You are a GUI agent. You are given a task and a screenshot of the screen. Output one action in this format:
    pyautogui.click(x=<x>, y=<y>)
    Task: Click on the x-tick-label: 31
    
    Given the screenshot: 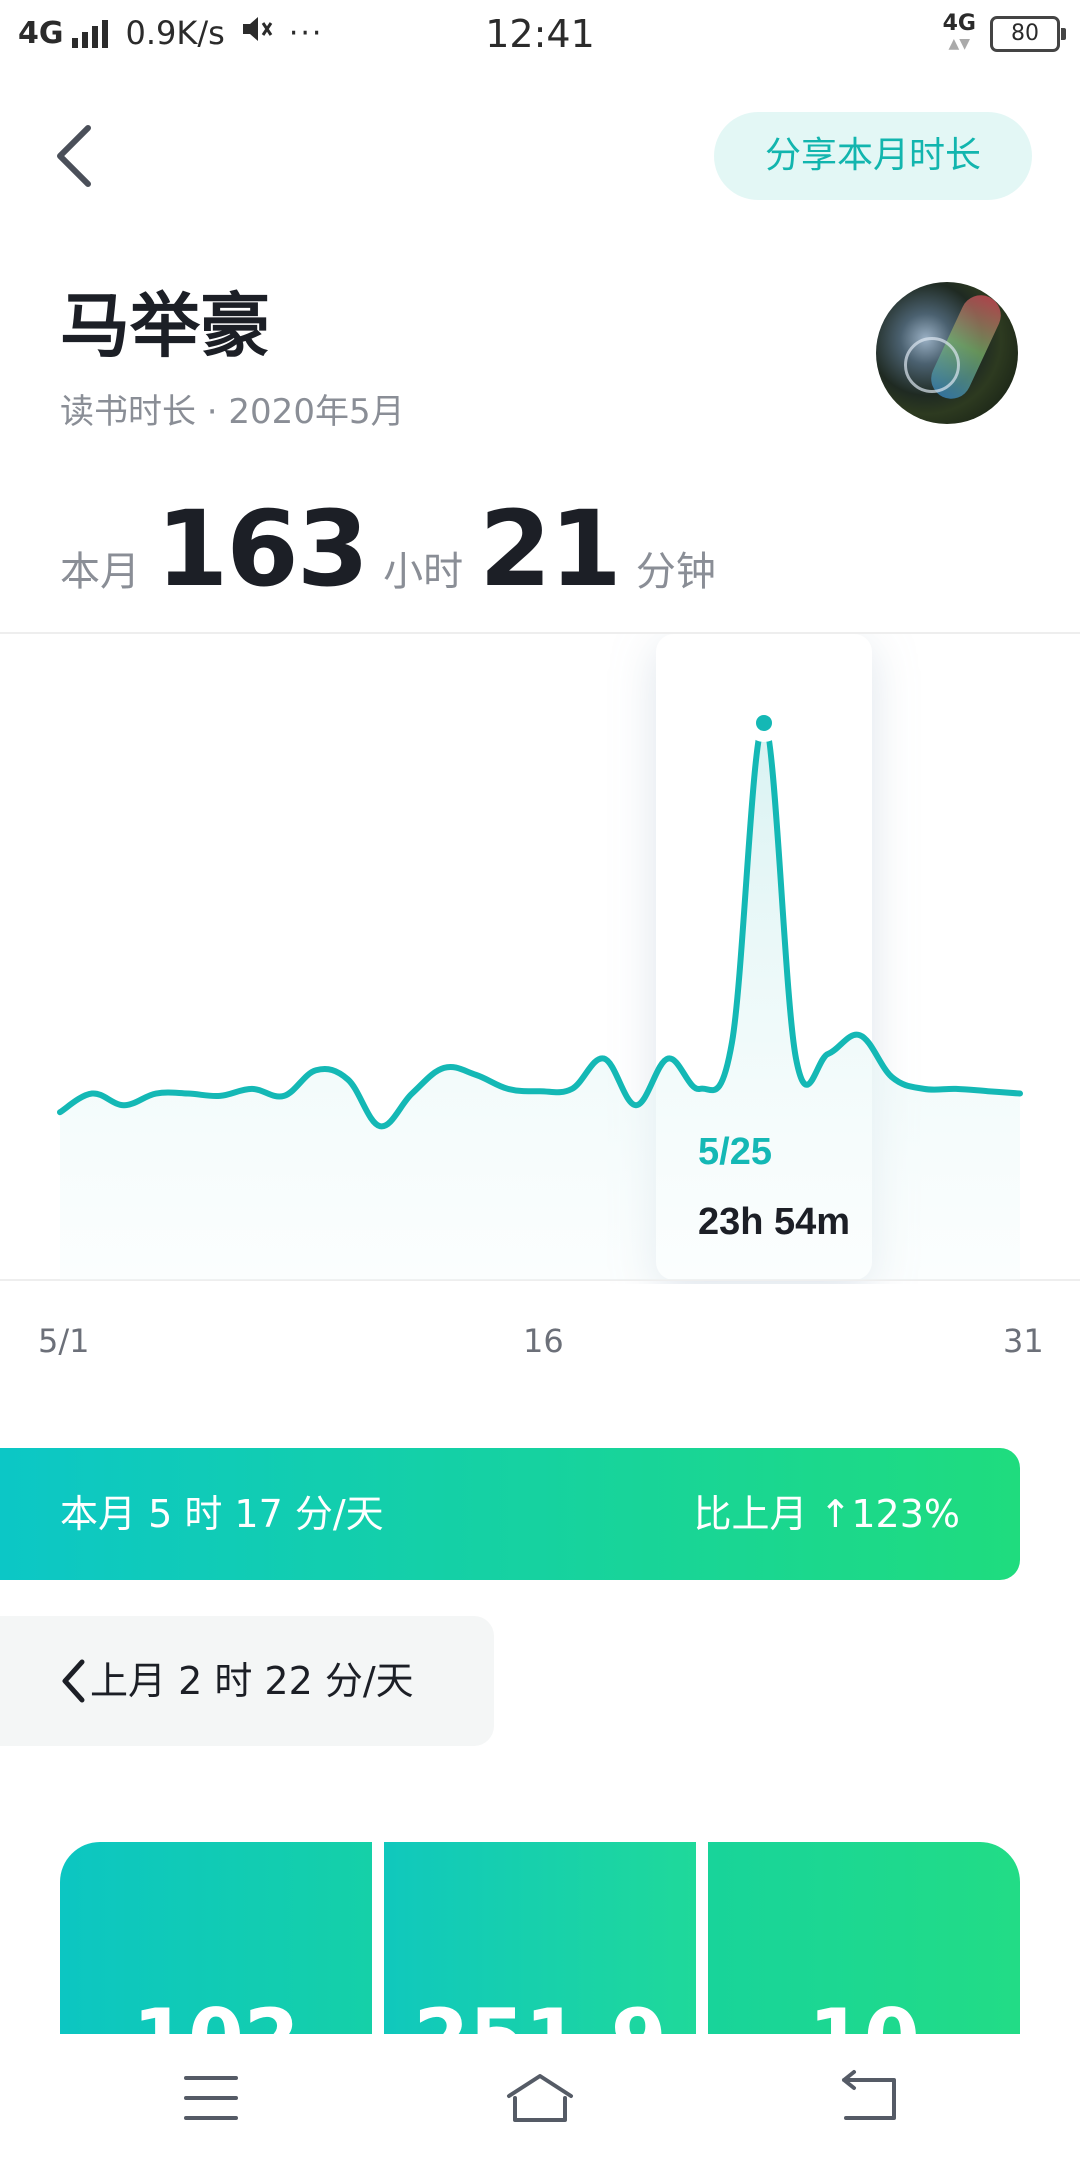 What is the action you would take?
    pyautogui.click(x=1023, y=1341)
    